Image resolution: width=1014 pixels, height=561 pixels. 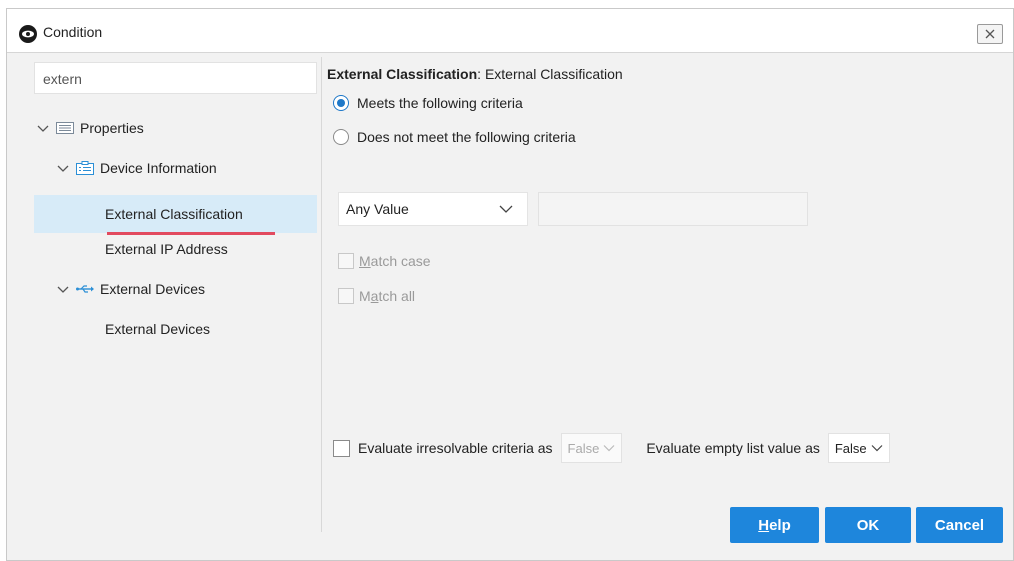 I want to click on tree-item-external-devices: External Devices, so click(x=157, y=329).